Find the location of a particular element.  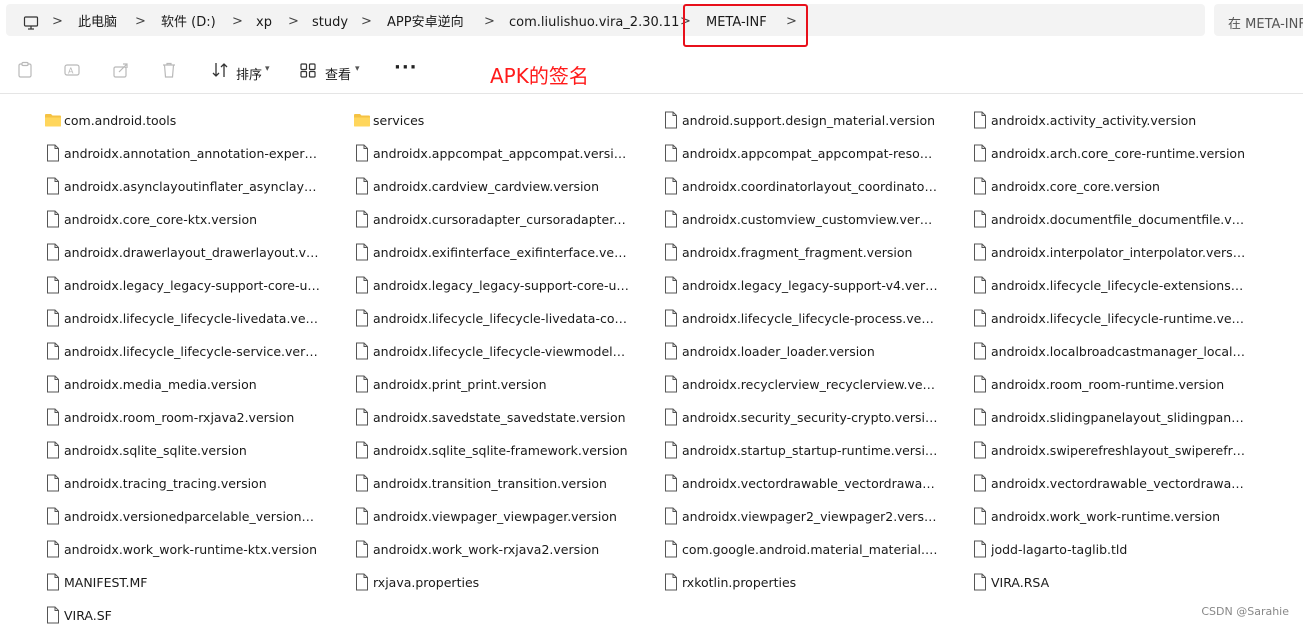

share-icon is located at coordinates (121, 72).